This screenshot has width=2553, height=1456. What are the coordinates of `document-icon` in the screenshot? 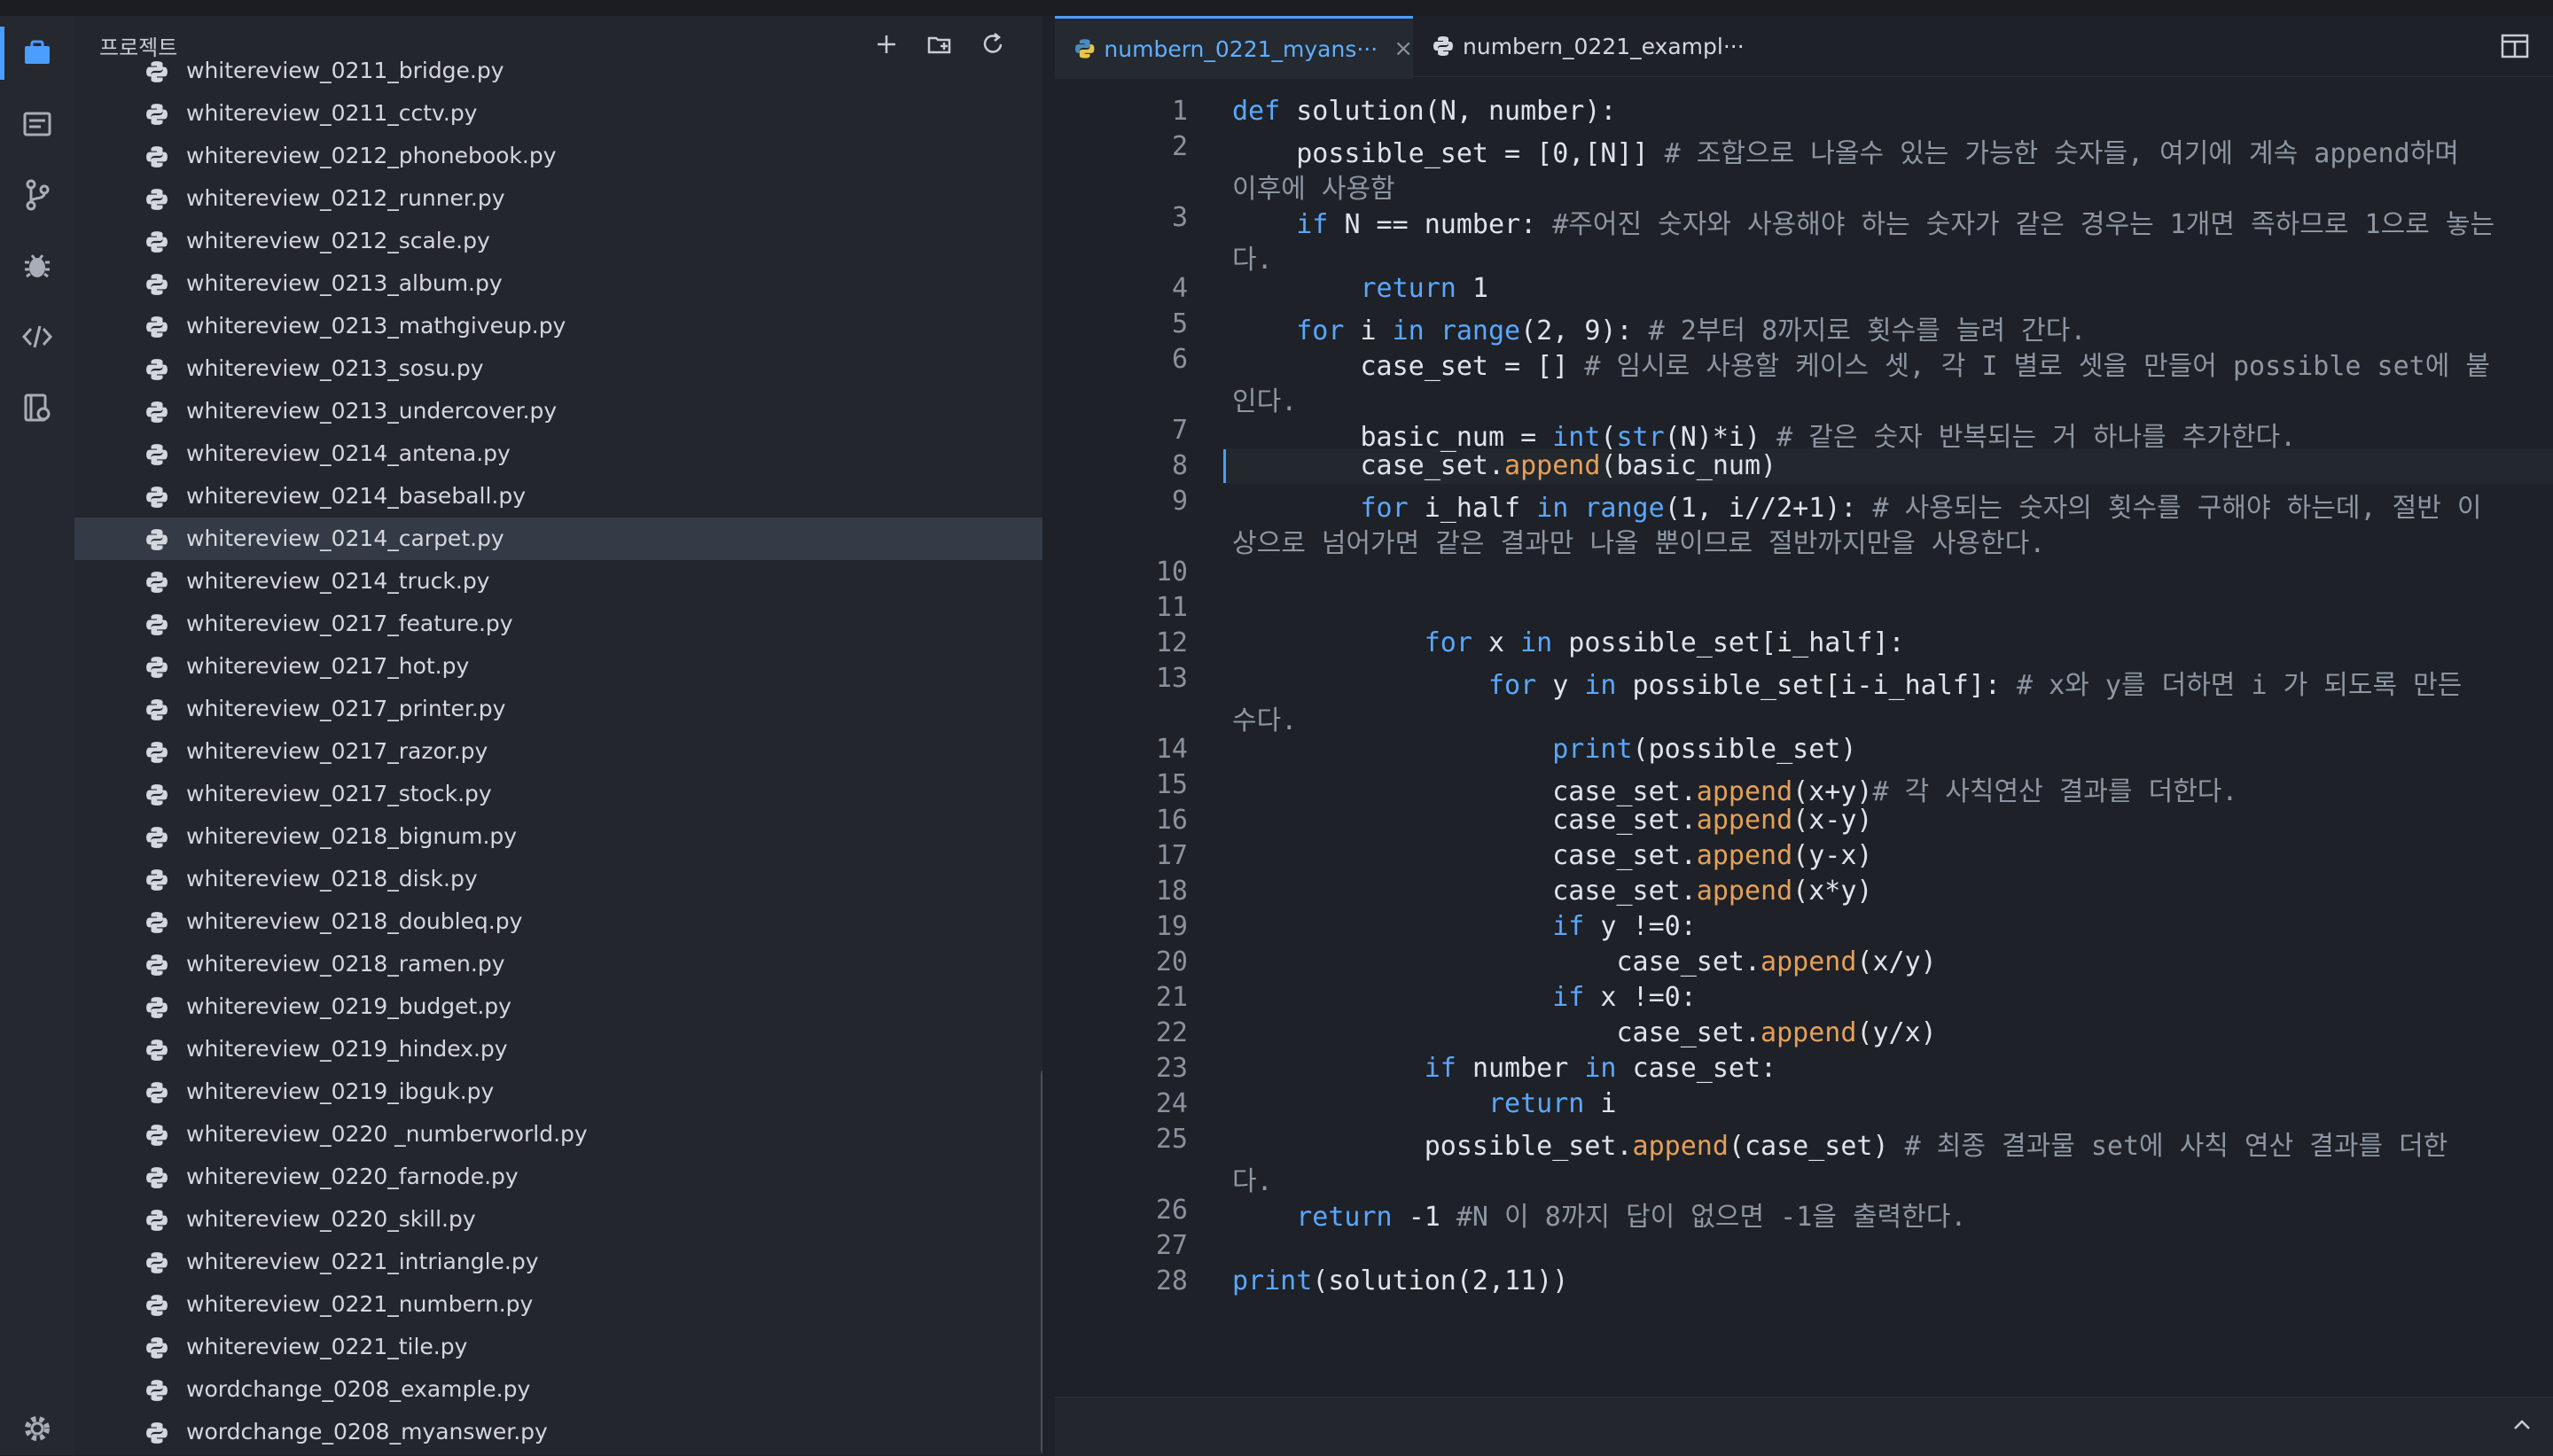 It's located at (38, 124).